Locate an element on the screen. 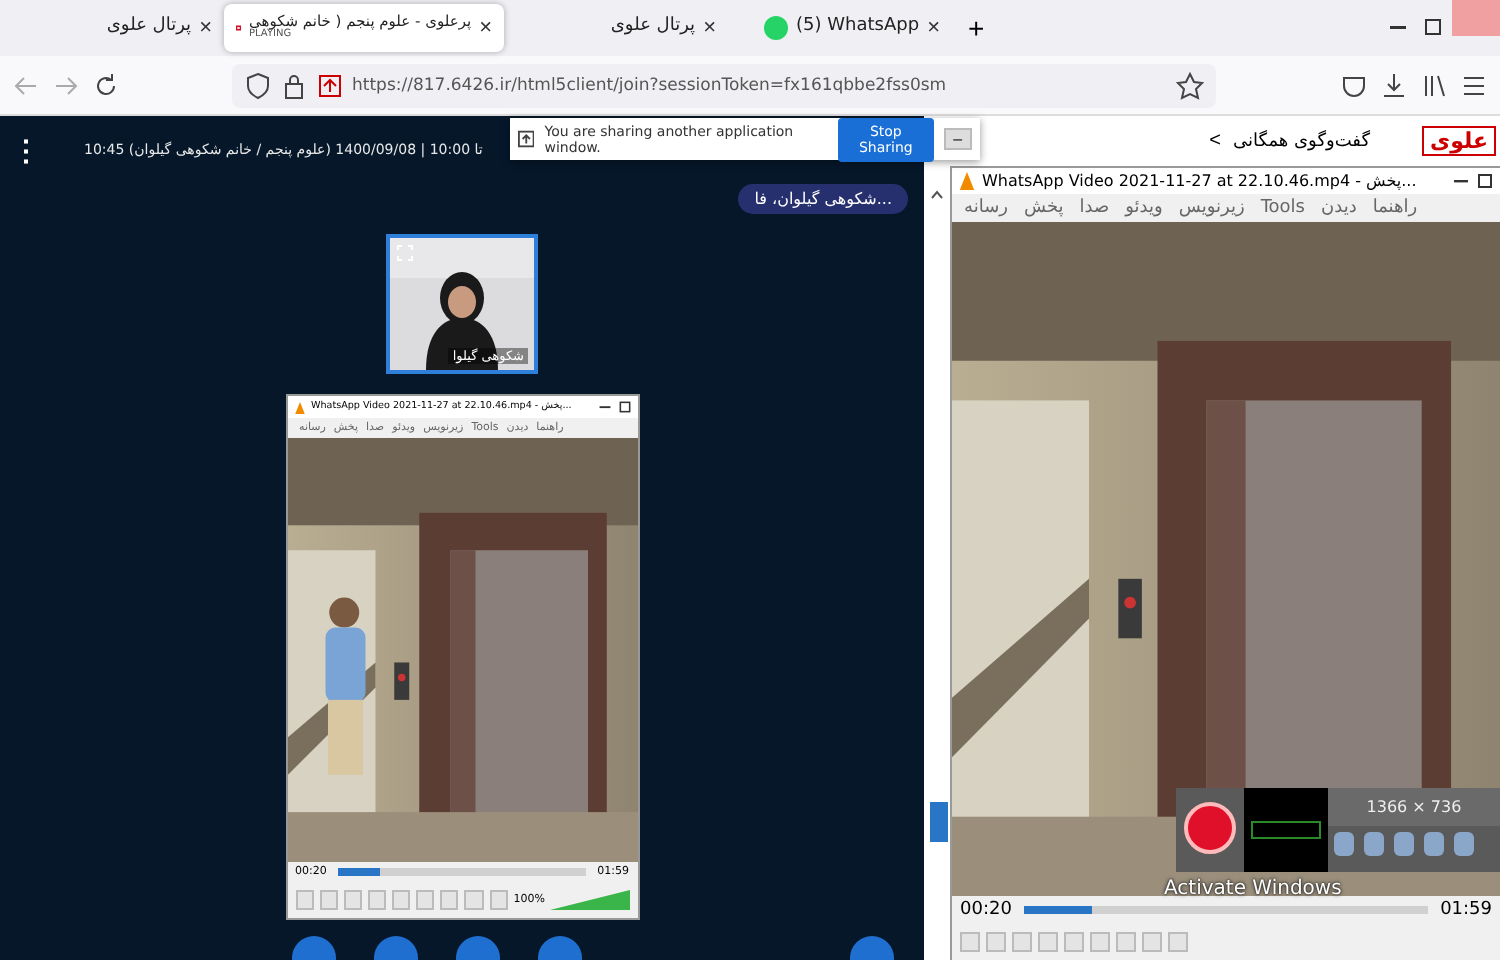 This screenshot has width=1500, height=960. menu-item: ویدئو is located at coordinates (1144, 208).